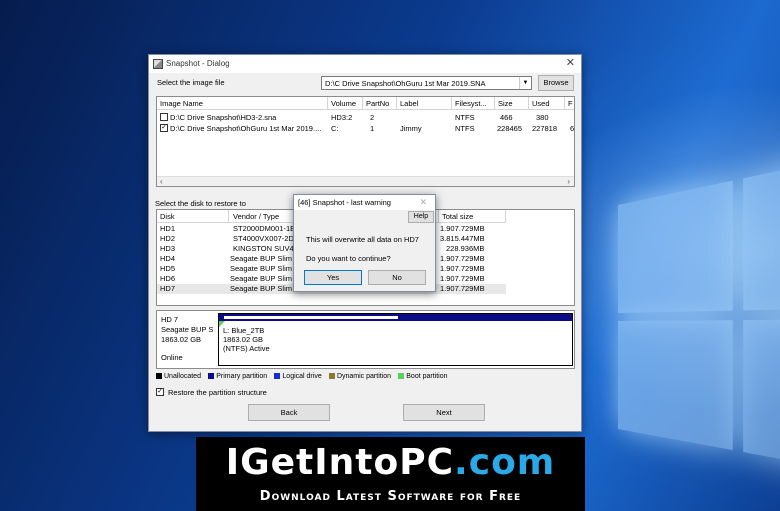 Image resolution: width=780 pixels, height=511 pixels. What do you see at coordinates (187, 329) in the screenshot?
I see `disk-vendor-short: Seagate BUP S` at bounding box center [187, 329].